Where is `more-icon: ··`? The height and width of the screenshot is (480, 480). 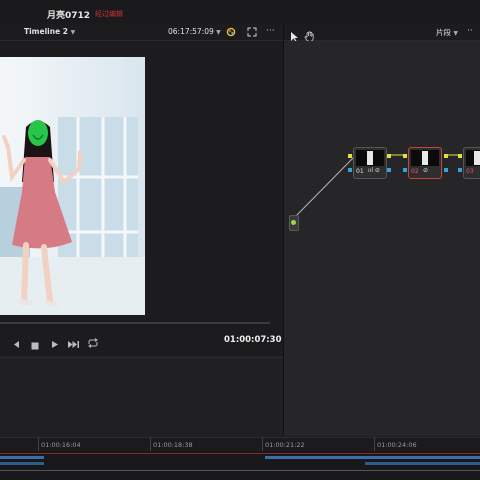 more-icon: ·· is located at coordinates (470, 31).